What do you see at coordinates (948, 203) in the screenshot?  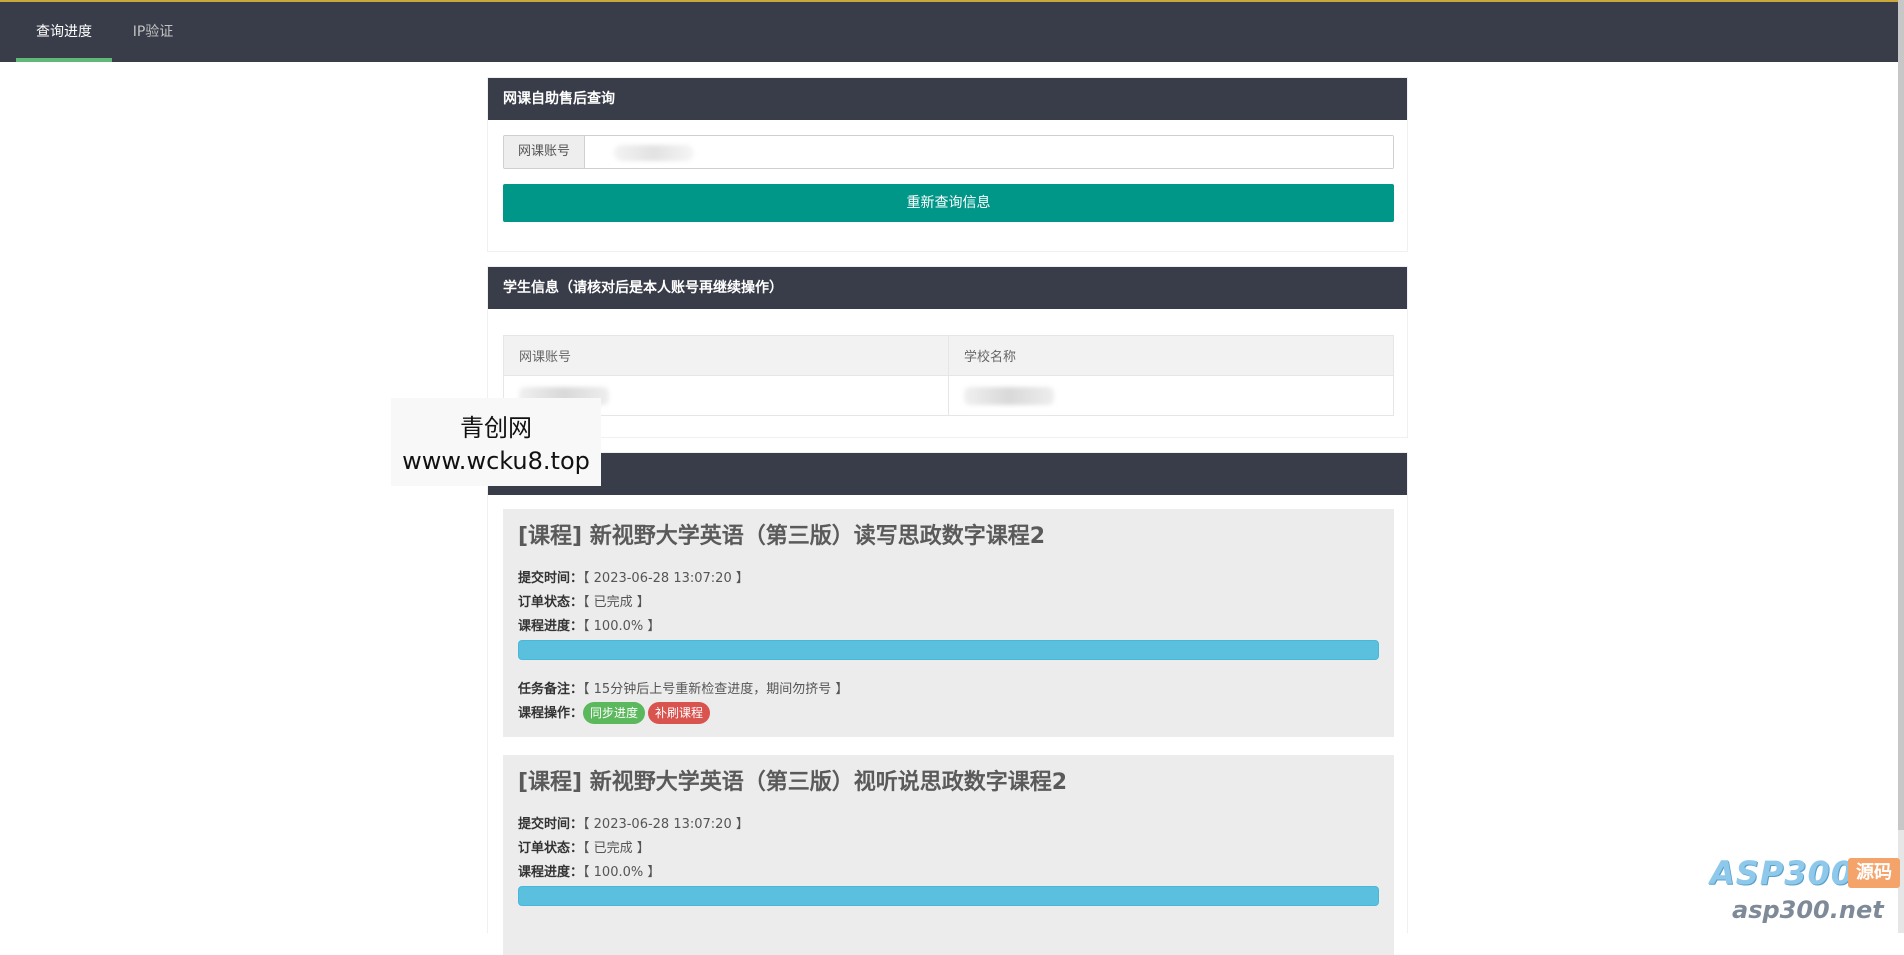 I see `requery-button: 重新查询信息` at bounding box center [948, 203].